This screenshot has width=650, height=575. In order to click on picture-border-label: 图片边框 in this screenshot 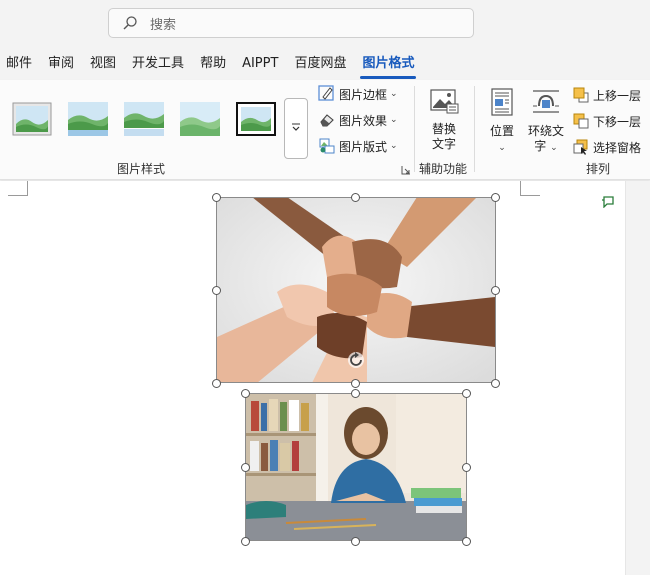, I will do `click(363, 94)`.